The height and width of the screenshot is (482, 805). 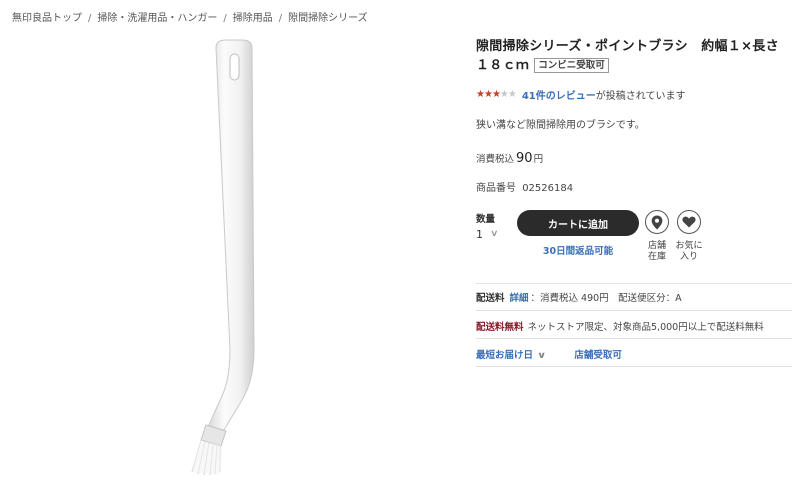 I want to click on favorite-button, so click(x=689, y=222).